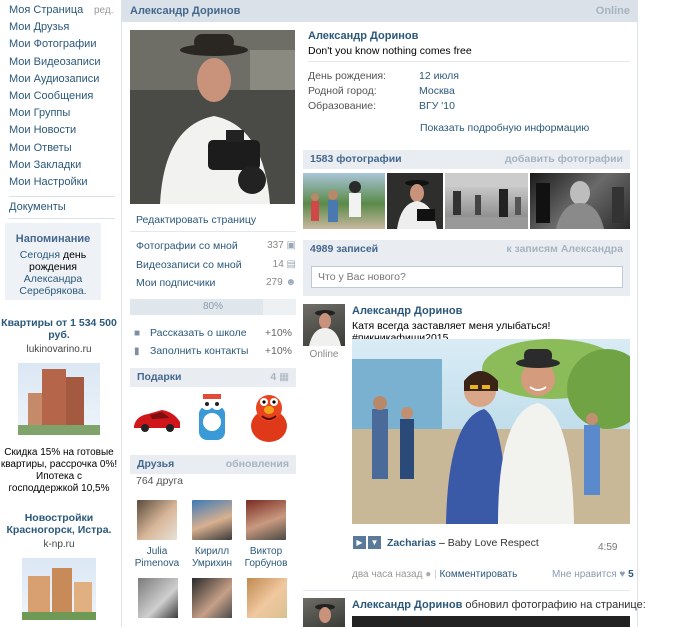  I want to click on audio-track: Zacharias – Baby Love Respect, so click(463, 543).